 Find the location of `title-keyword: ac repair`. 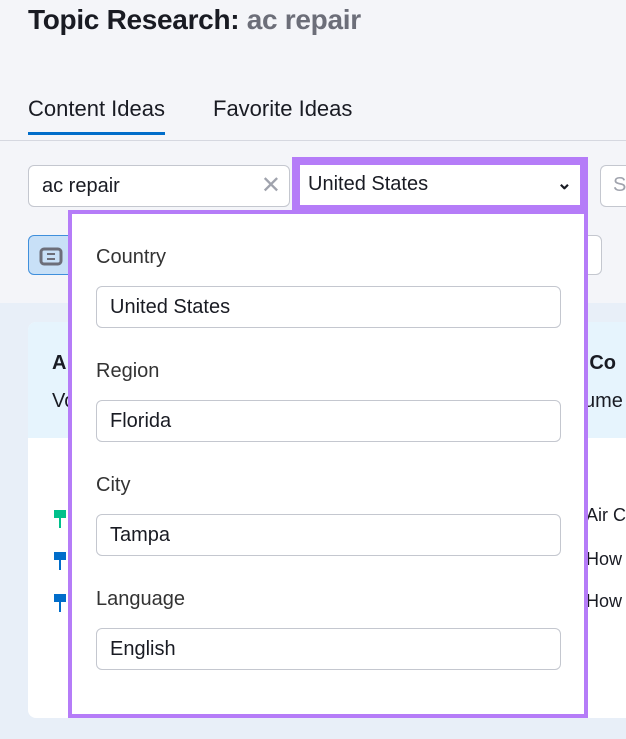

title-keyword: ac repair is located at coordinates (303, 19).